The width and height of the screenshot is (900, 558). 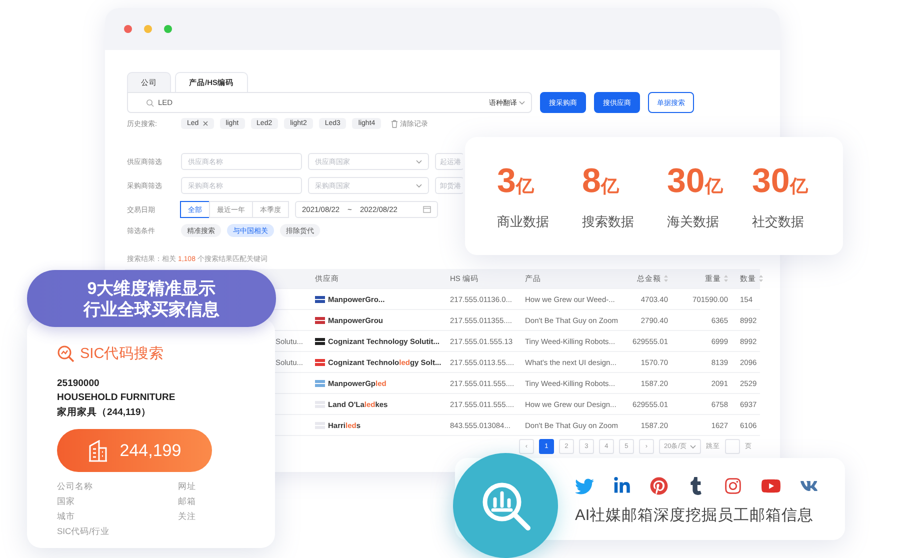 What do you see at coordinates (78, 383) in the screenshot?
I see `sic-code: 25190000` at bounding box center [78, 383].